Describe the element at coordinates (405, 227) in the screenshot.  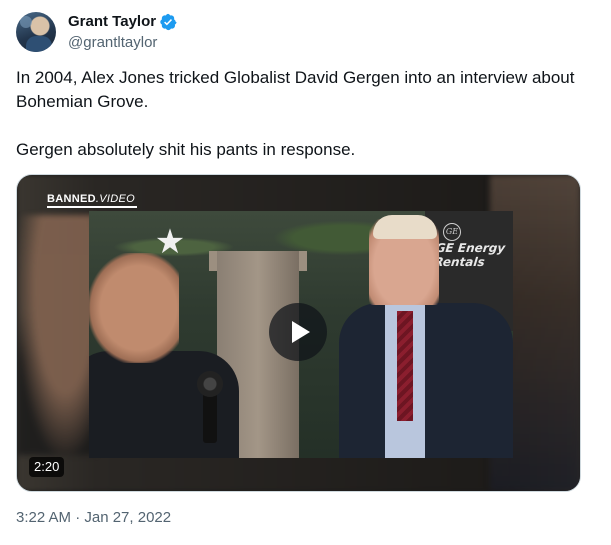
I see `person-right-hair` at that location.